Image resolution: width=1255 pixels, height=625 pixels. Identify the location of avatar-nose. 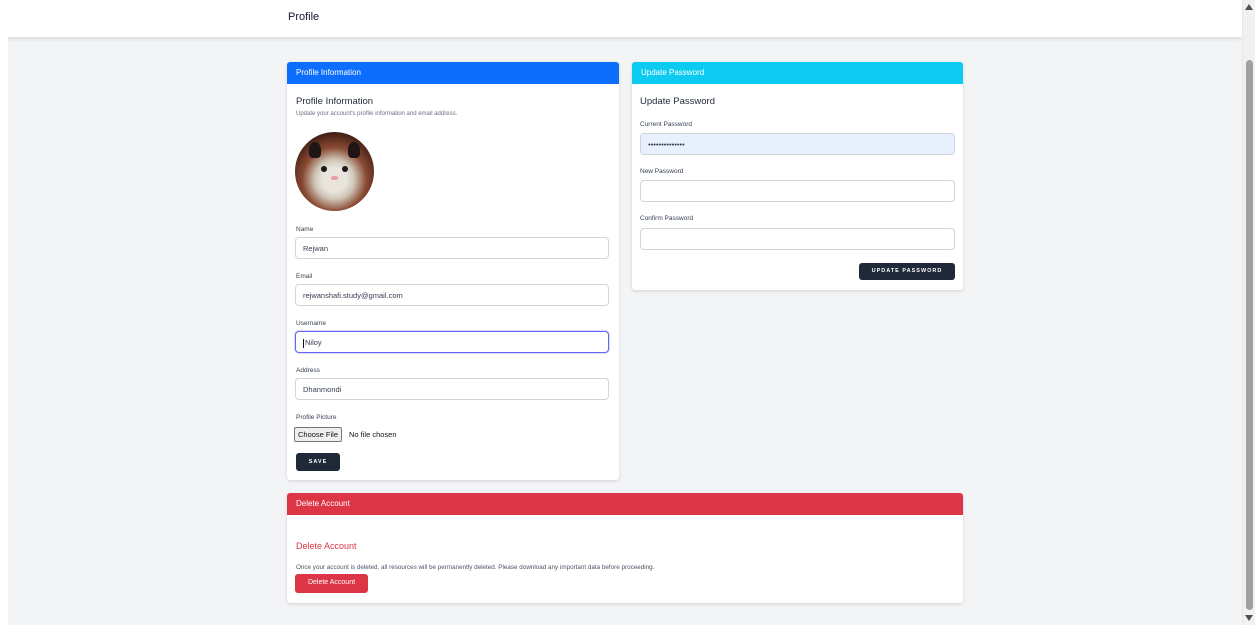
(334, 178).